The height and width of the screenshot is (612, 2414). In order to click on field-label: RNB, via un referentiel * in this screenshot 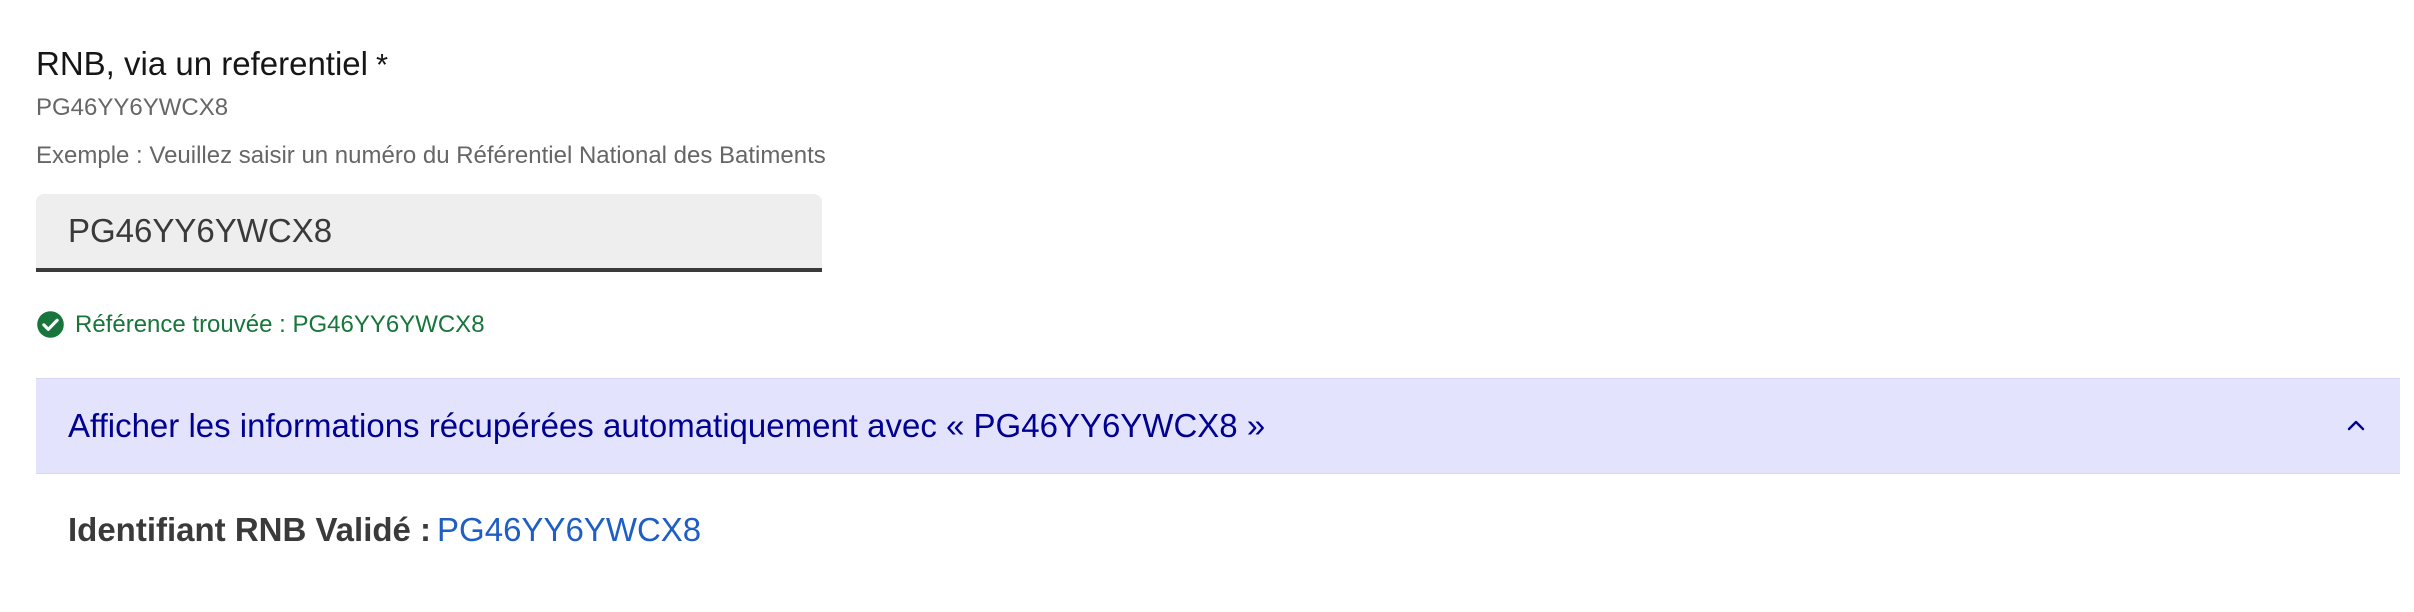, I will do `click(212, 64)`.